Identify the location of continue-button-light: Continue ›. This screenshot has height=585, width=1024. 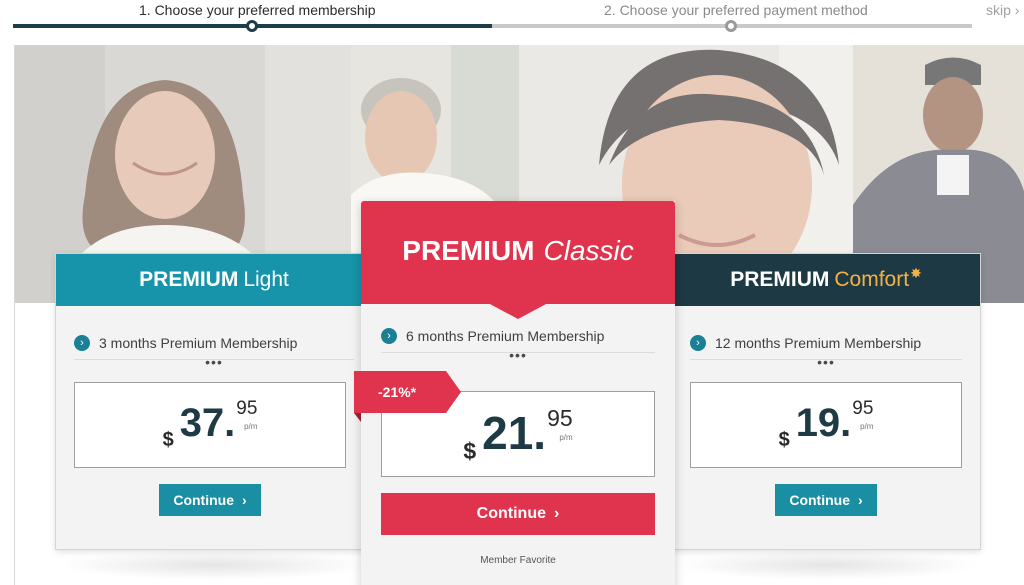
(210, 500).